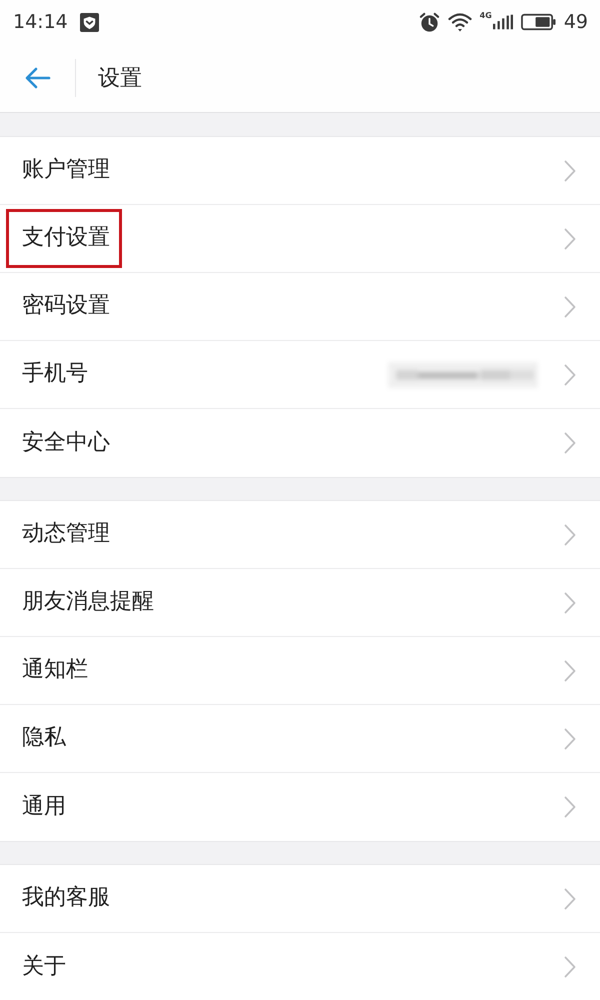 The width and height of the screenshot is (600, 1000). What do you see at coordinates (502, 22) in the screenshot?
I see `signal-bars-icon` at bounding box center [502, 22].